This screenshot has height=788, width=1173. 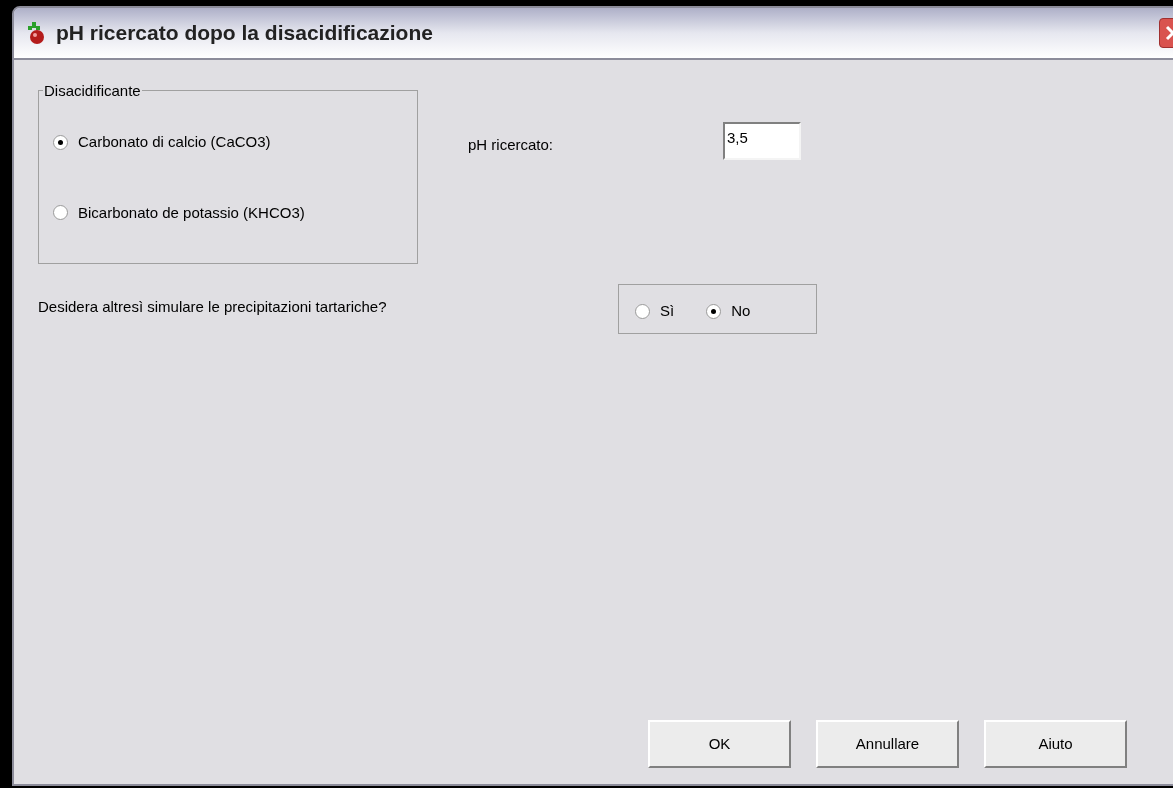 What do you see at coordinates (1055, 744) in the screenshot?
I see `dialog-button: Aiuto` at bounding box center [1055, 744].